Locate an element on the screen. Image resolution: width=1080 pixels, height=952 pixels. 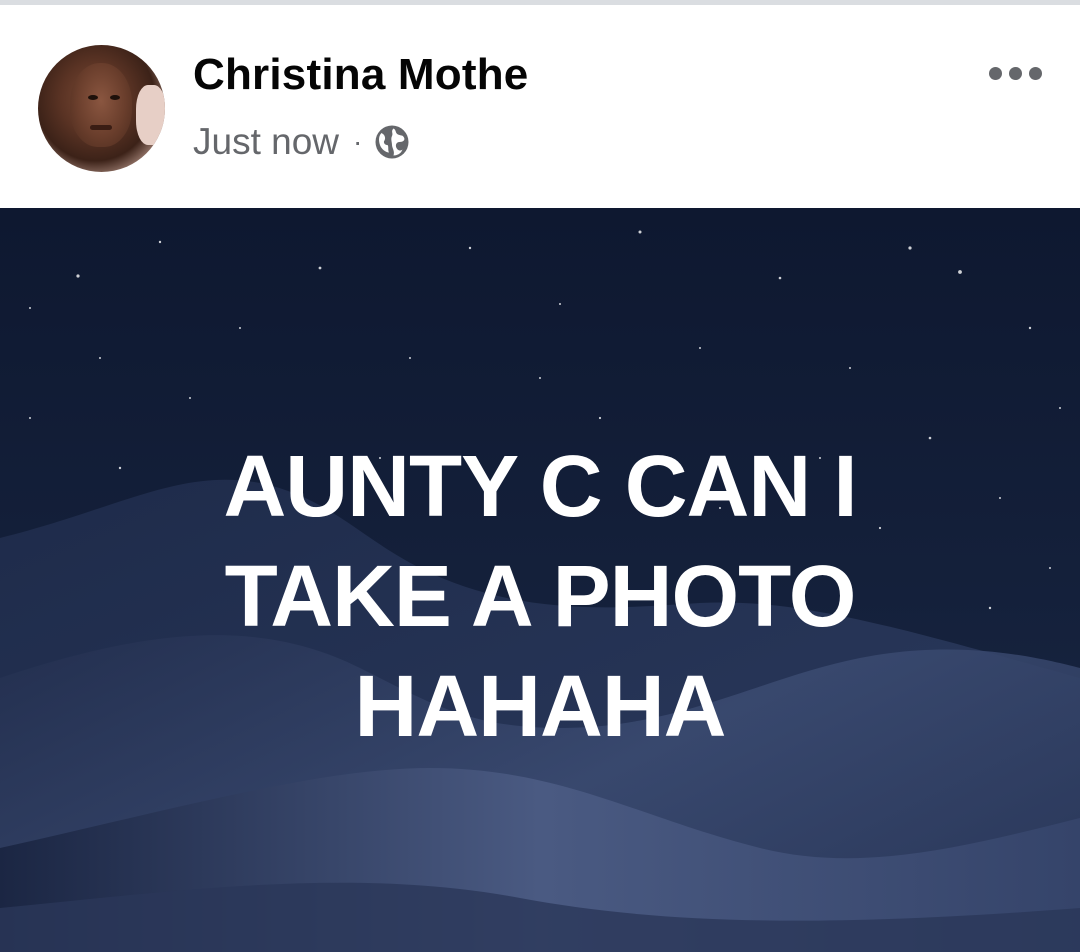
author-name: Christina Mothe is located at coordinates (360, 75).